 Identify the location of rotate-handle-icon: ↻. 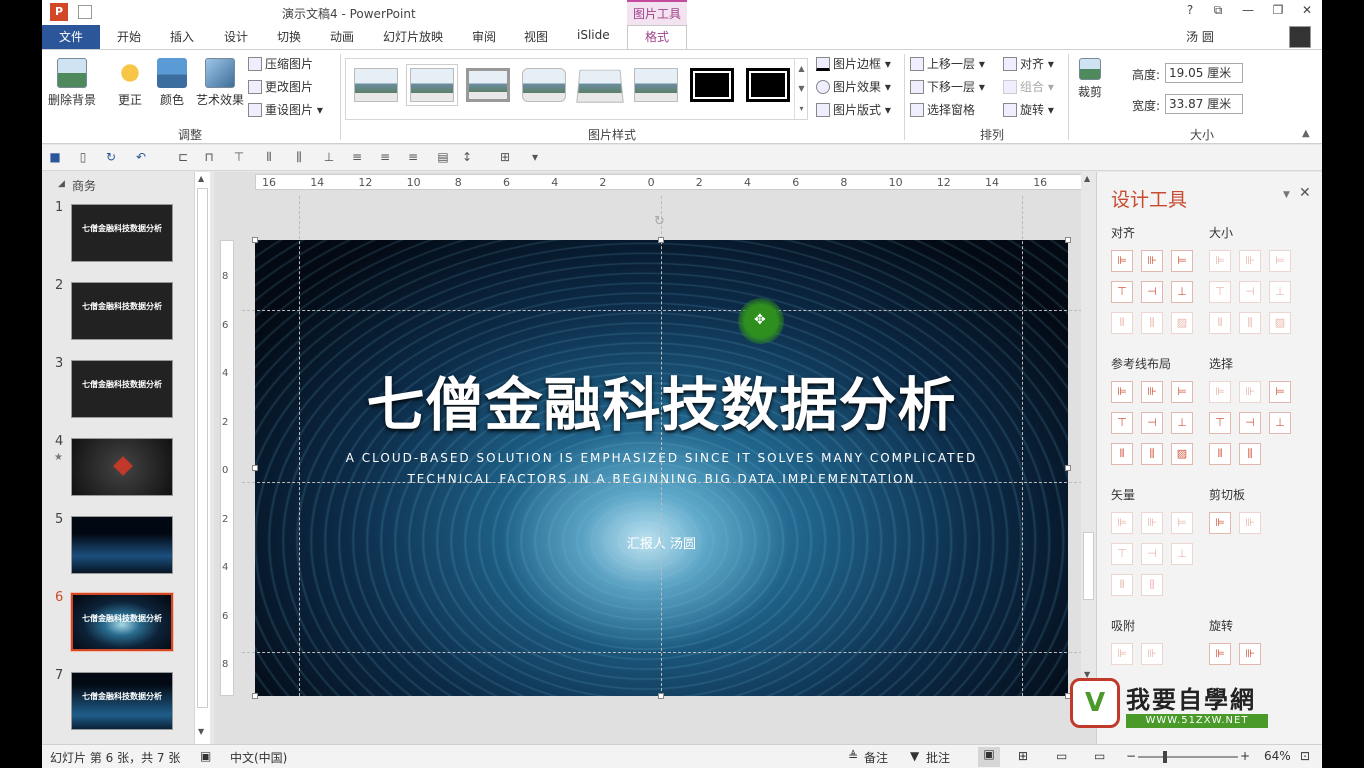
(659, 221).